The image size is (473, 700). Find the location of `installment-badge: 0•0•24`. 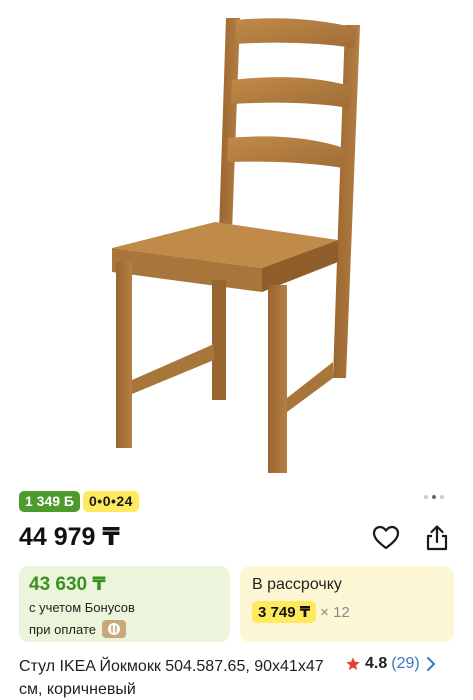

installment-badge: 0•0•24 is located at coordinates (111, 501).